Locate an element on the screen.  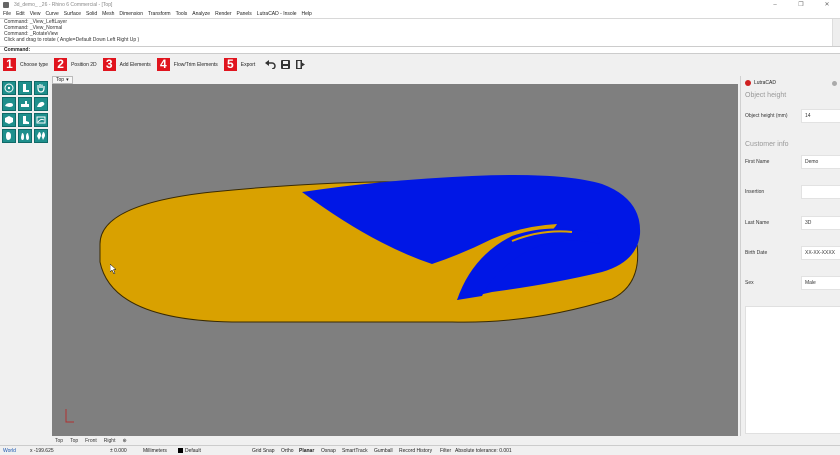
filter-toggle: Filter is located at coordinates (445, 451).